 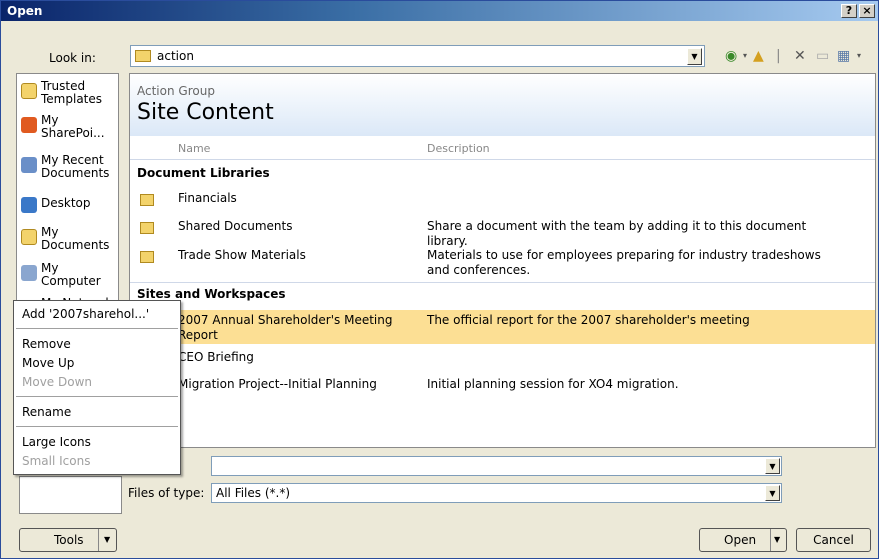 What do you see at coordinates (417, 56) in the screenshot?
I see `look-in-dropdown: action ▼` at bounding box center [417, 56].